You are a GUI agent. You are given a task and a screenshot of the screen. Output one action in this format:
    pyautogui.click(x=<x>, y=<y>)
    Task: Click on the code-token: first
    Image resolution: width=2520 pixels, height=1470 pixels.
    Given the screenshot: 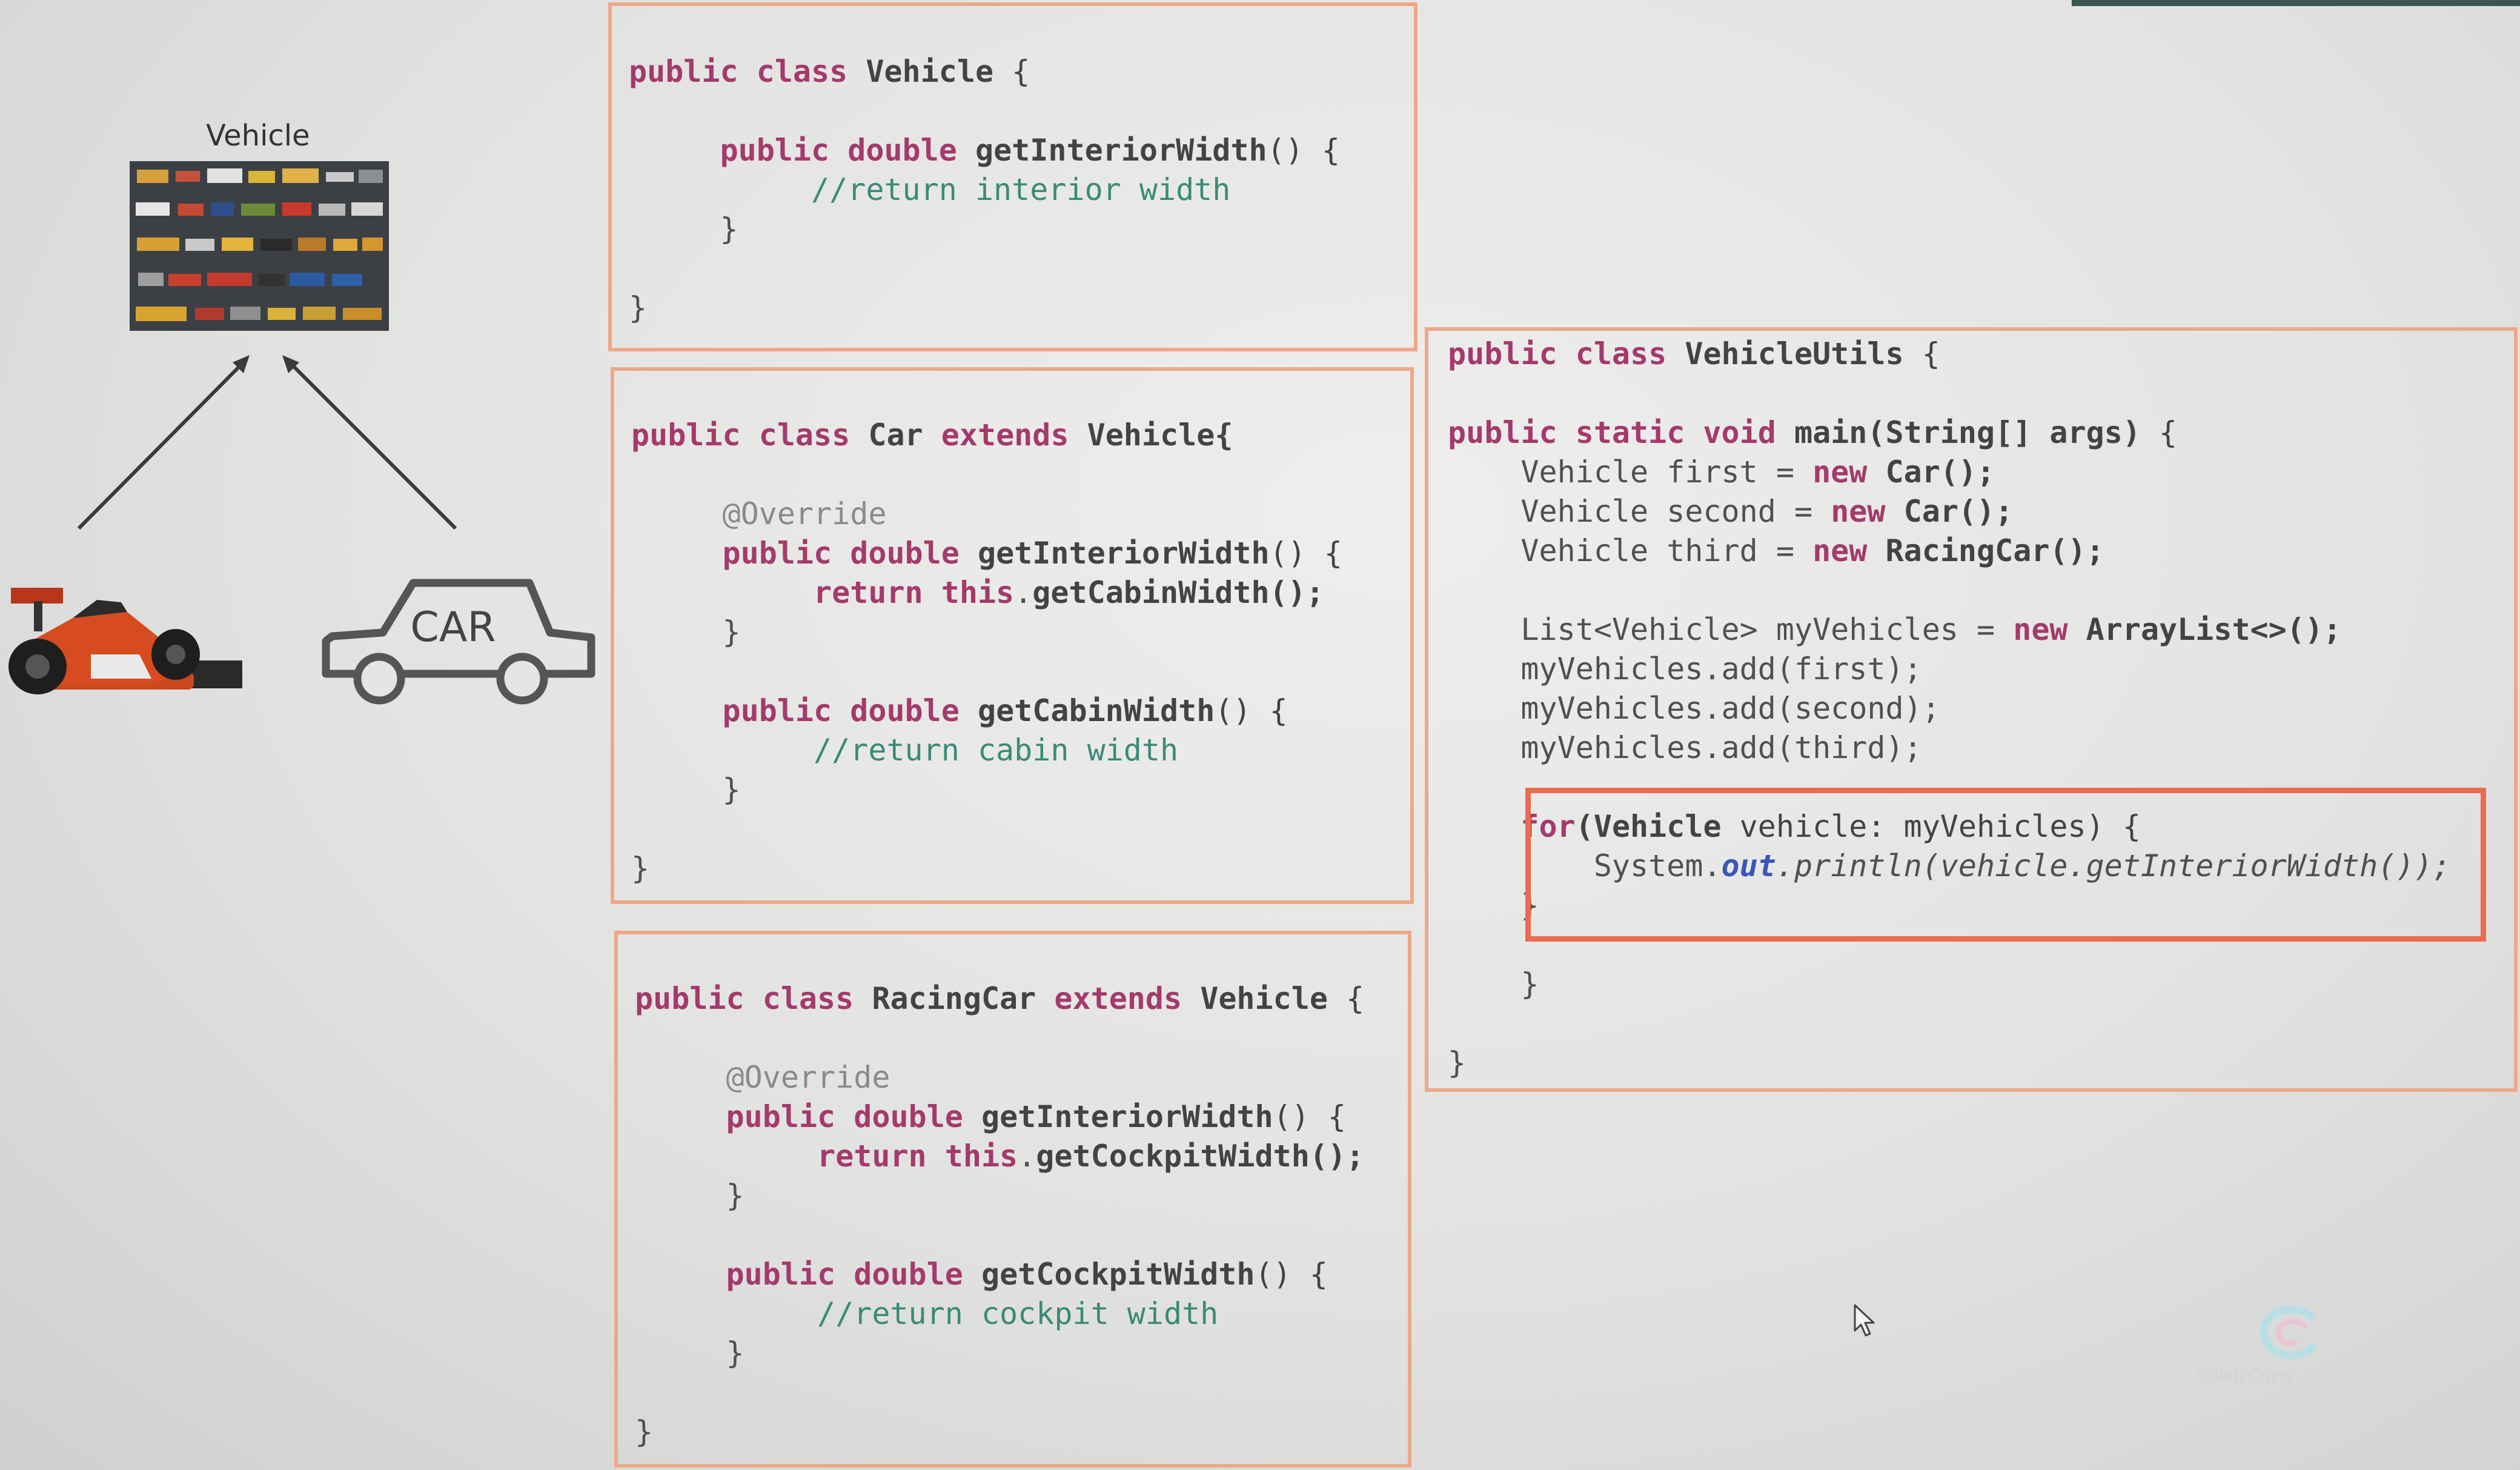 What is the action you would take?
    pyautogui.click(x=1712, y=472)
    